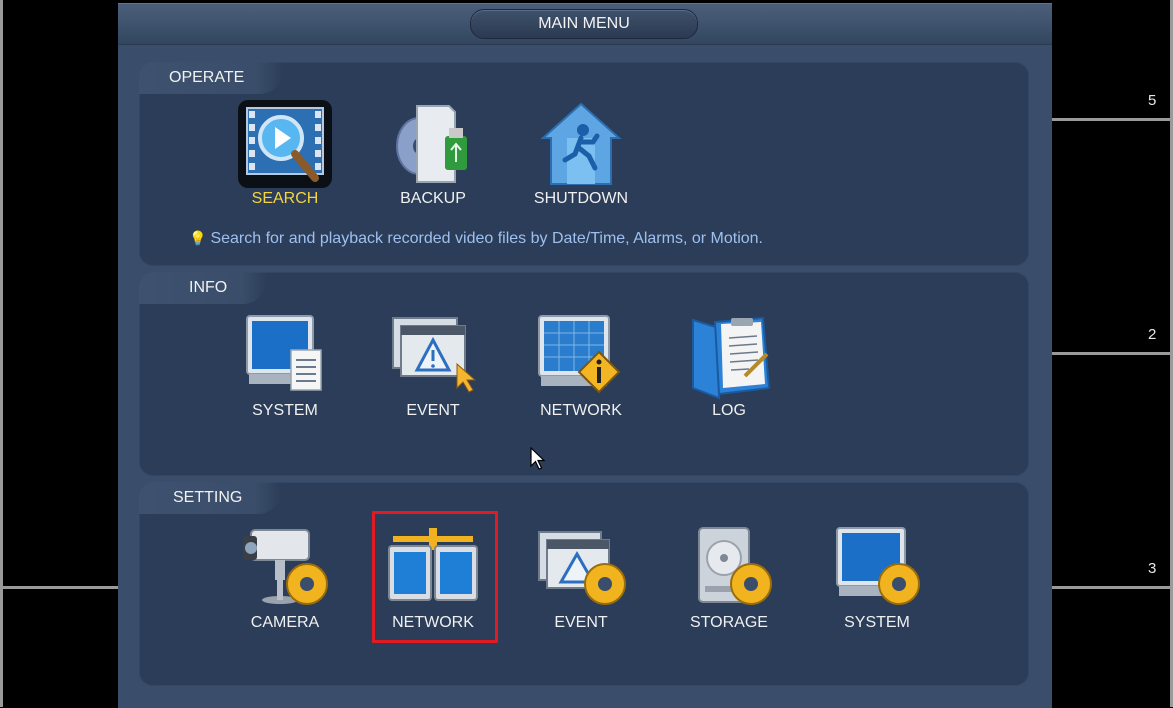 The width and height of the screenshot is (1173, 708). Describe the element at coordinates (203, 288) in the screenshot. I see `info-section-label: INFO` at that location.